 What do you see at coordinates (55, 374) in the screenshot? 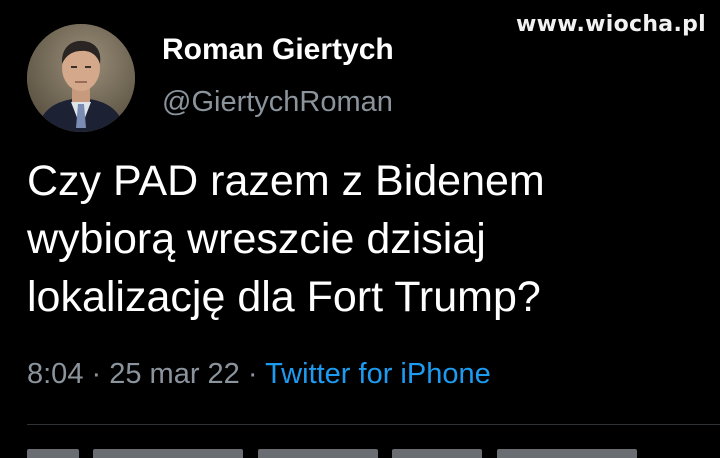
I see `tweet-time: 8:04` at bounding box center [55, 374].